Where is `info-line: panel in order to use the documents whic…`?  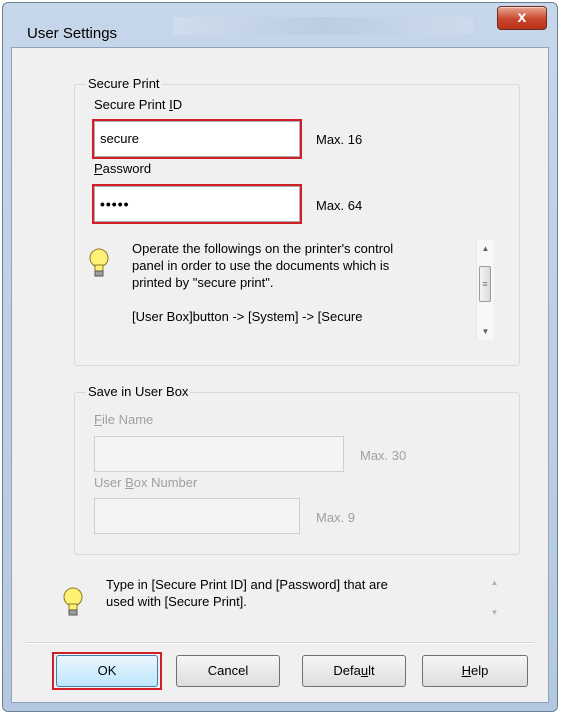 info-line: panel in order to use the documents whic… is located at coordinates (261, 265).